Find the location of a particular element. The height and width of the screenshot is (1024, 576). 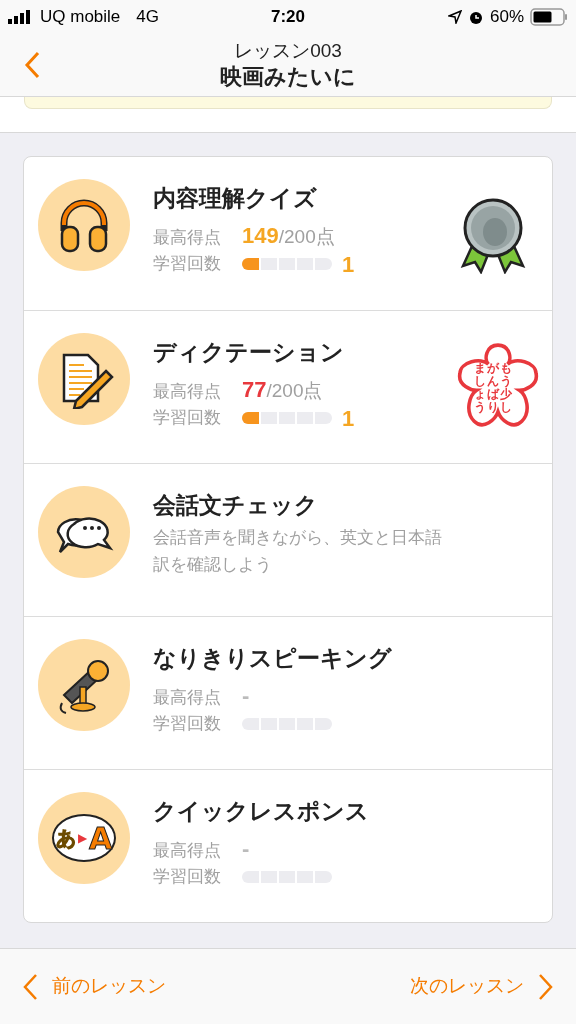

stamp-text: がんばり is located at coordinates (493, 388).